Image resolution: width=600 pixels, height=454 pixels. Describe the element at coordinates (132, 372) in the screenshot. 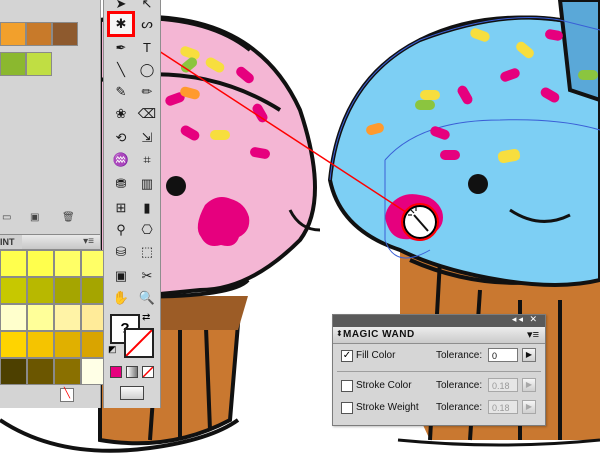

I see `gradient-mode-icon` at that location.